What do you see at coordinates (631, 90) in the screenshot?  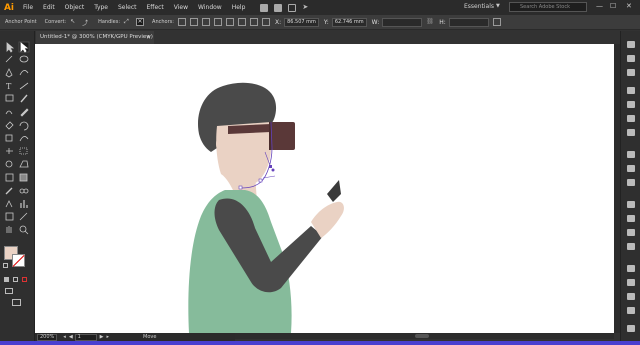 I see `color-panel-icon` at bounding box center [631, 90].